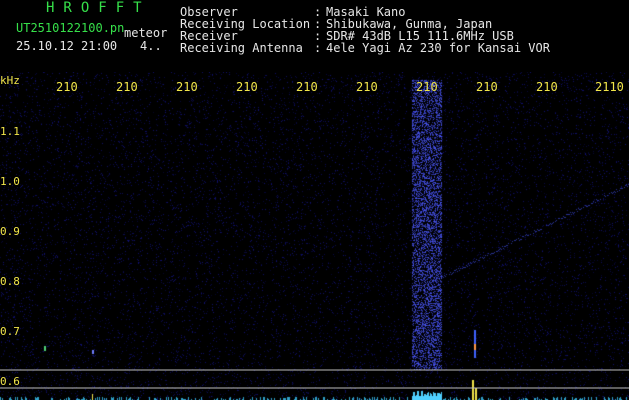 Image resolution: width=629 pixels, height=400 pixels. I want to click on axis-overlay, so click(314, 379).